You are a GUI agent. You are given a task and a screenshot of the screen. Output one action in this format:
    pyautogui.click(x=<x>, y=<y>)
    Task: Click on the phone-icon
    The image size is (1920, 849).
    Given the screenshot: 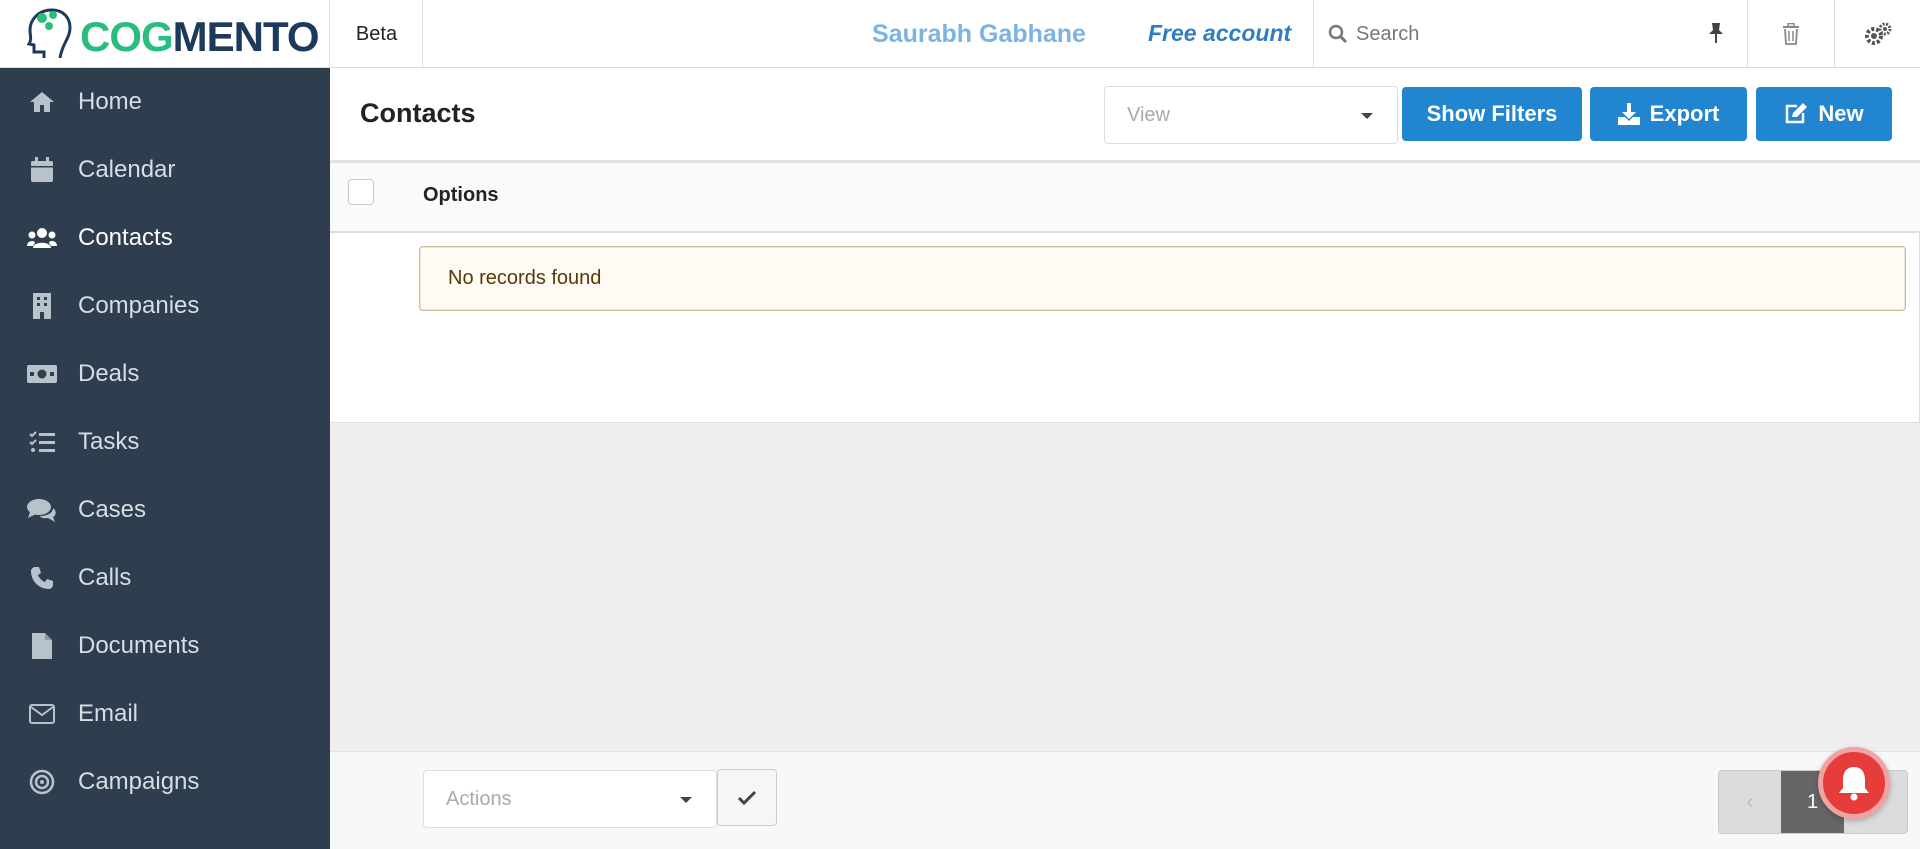 What is the action you would take?
    pyautogui.click(x=42, y=578)
    